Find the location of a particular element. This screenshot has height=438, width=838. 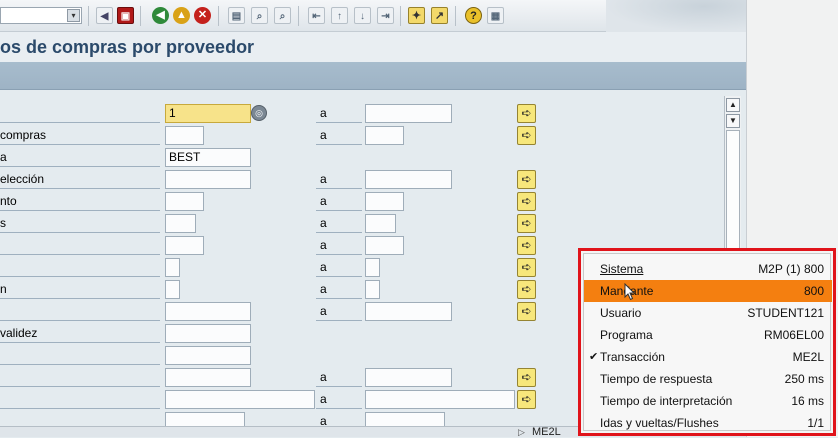

material-from-field is located at coordinates (208, 377).